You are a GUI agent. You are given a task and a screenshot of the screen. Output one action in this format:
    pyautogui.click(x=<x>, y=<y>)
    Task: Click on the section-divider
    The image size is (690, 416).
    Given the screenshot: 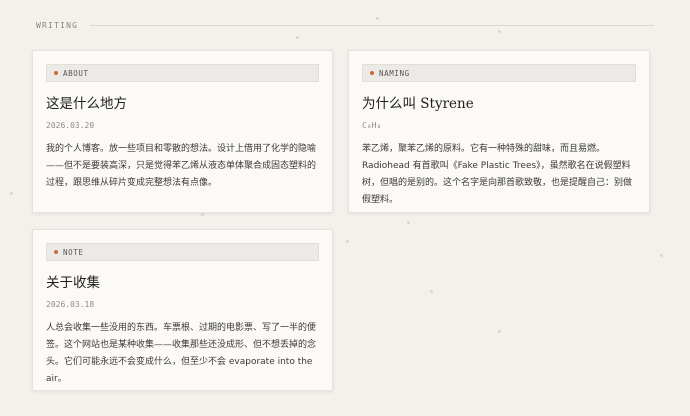 What is the action you would take?
    pyautogui.click(x=372, y=25)
    